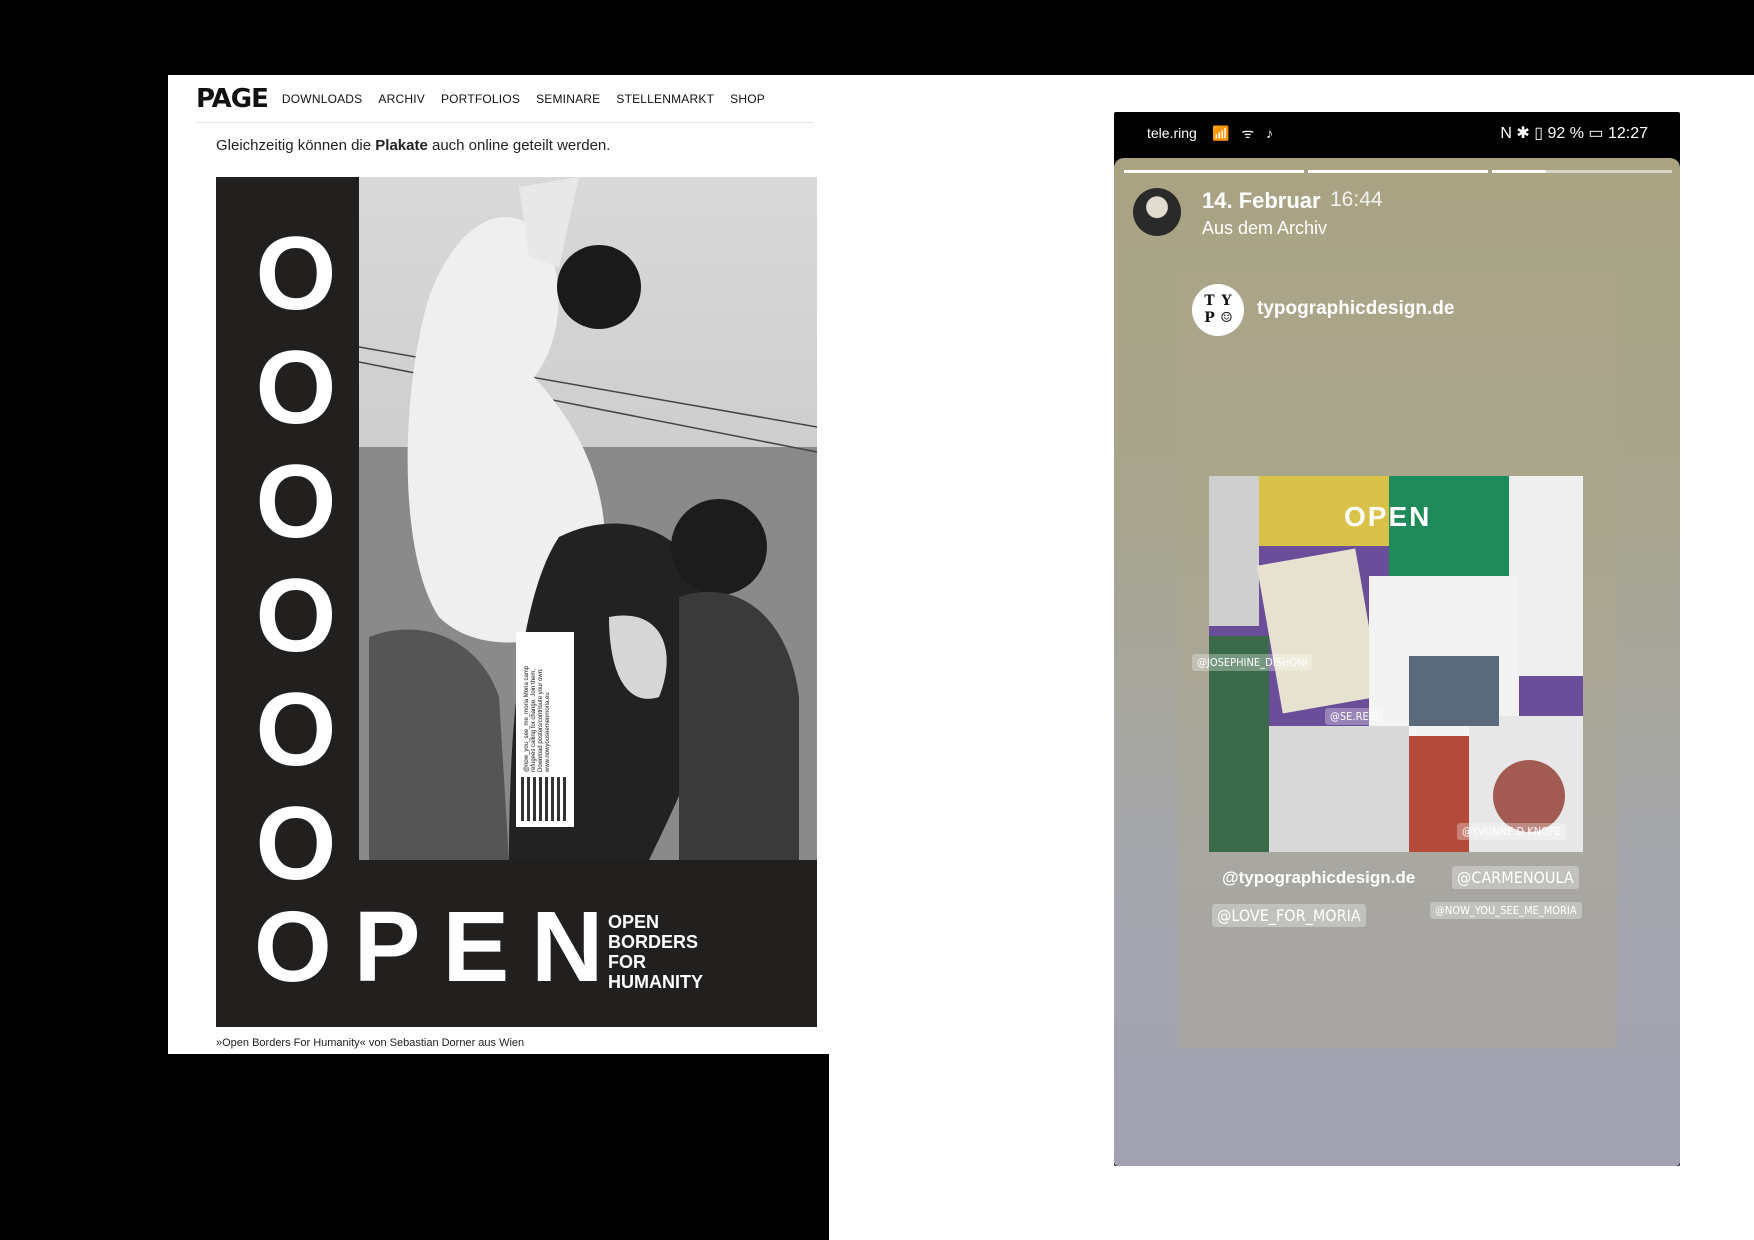 This screenshot has width=1754, height=1240. What do you see at coordinates (1356, 199) in the screenshot?
I see `story-time: 16:44` at bounding box center [1356, 199].